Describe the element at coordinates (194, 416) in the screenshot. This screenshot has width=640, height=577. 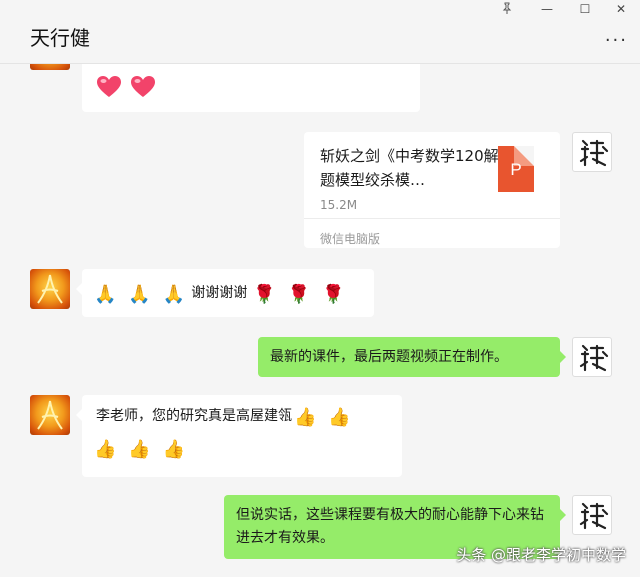
I see `message-text: 李老师，您的研究真是高屋建瓴` at that location.